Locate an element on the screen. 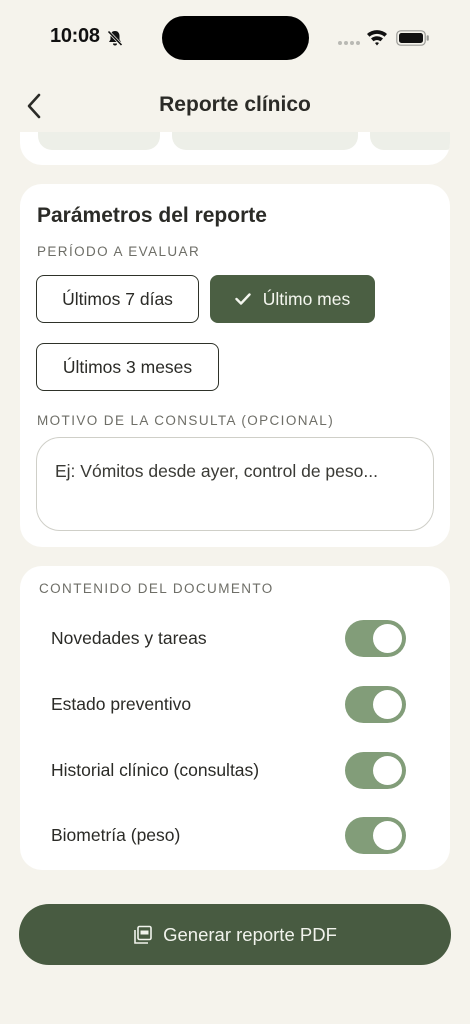 The width and height of the screenshot is (470, 1024). generate-pdf-label: Generar reporte PDF is located at coordinates (250, 934).